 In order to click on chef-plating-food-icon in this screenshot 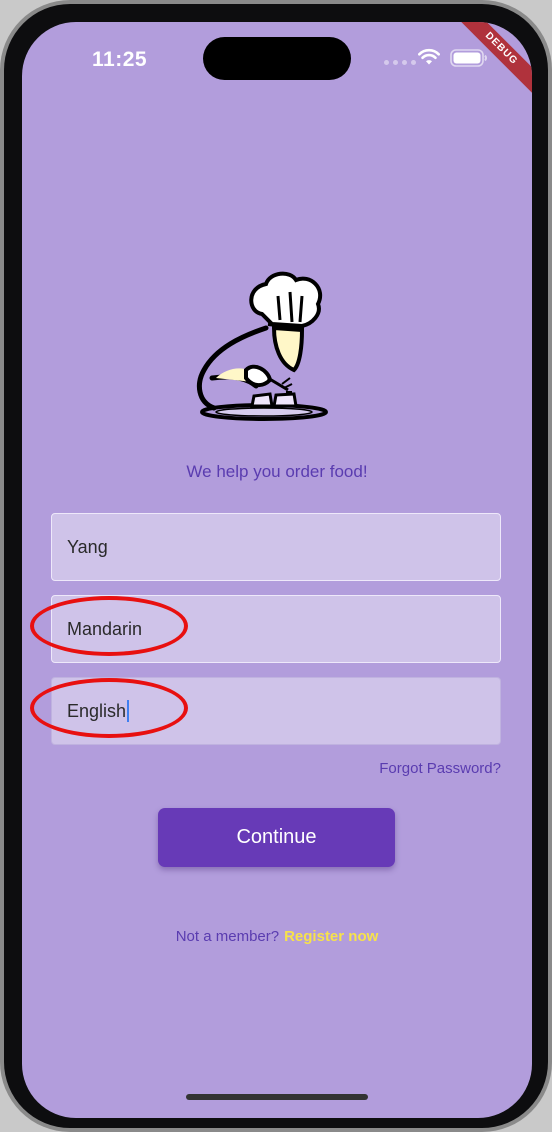, I will do `click(262, 346)`.